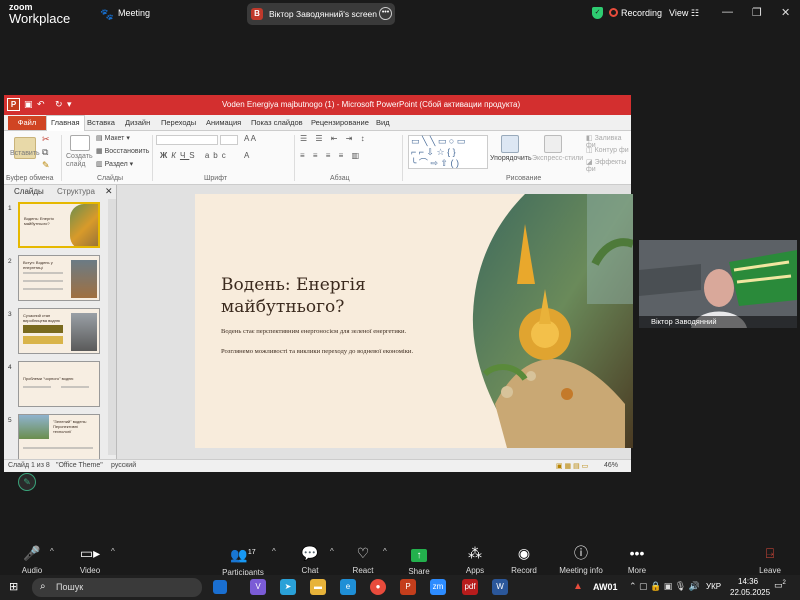 The height and width of the screenshot is (600, 800). Describe the element at coordinates (25, 153) in the screenshot. I see `paste-label: Вставить` at that location.